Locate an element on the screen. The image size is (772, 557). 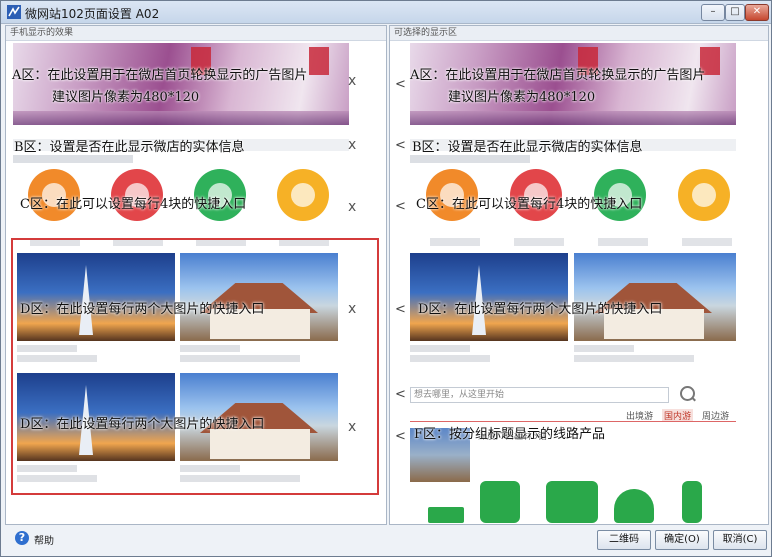
zone-c-label: C区：在此可以设置每行4块的快捷入口 is located at coordinates (133, 204).